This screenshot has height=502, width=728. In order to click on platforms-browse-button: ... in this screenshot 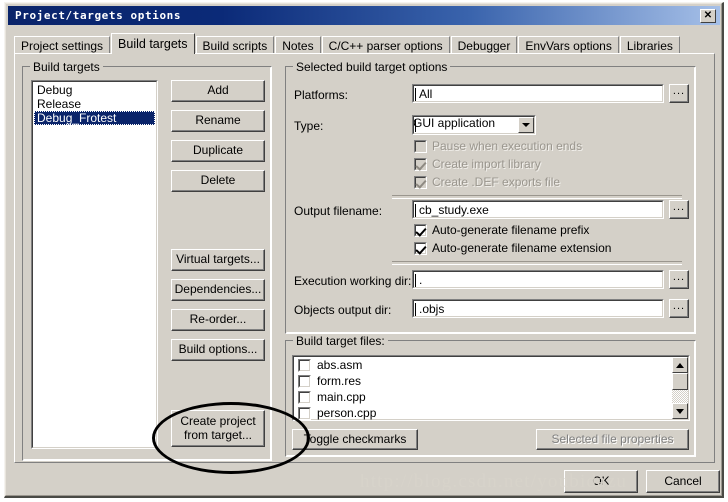, I will do `click(679, 93)`.